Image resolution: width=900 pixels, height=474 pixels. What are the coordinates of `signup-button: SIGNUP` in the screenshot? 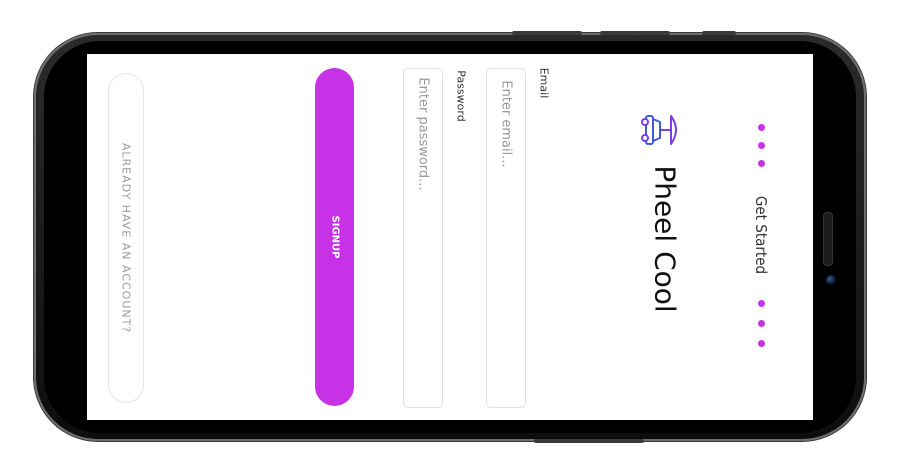 It's located at (334, 237).